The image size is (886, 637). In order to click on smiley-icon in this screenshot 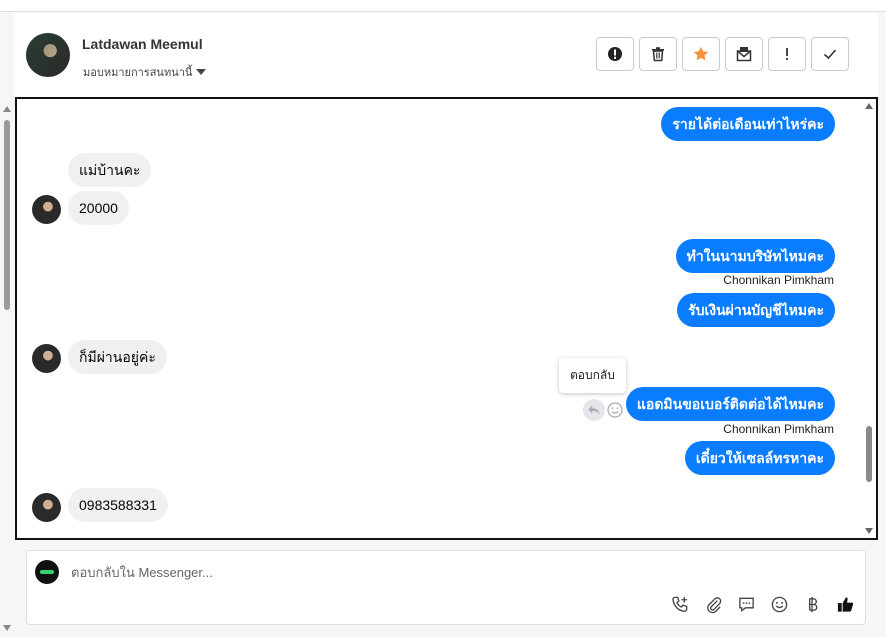, I will do `click(779, 604)`.